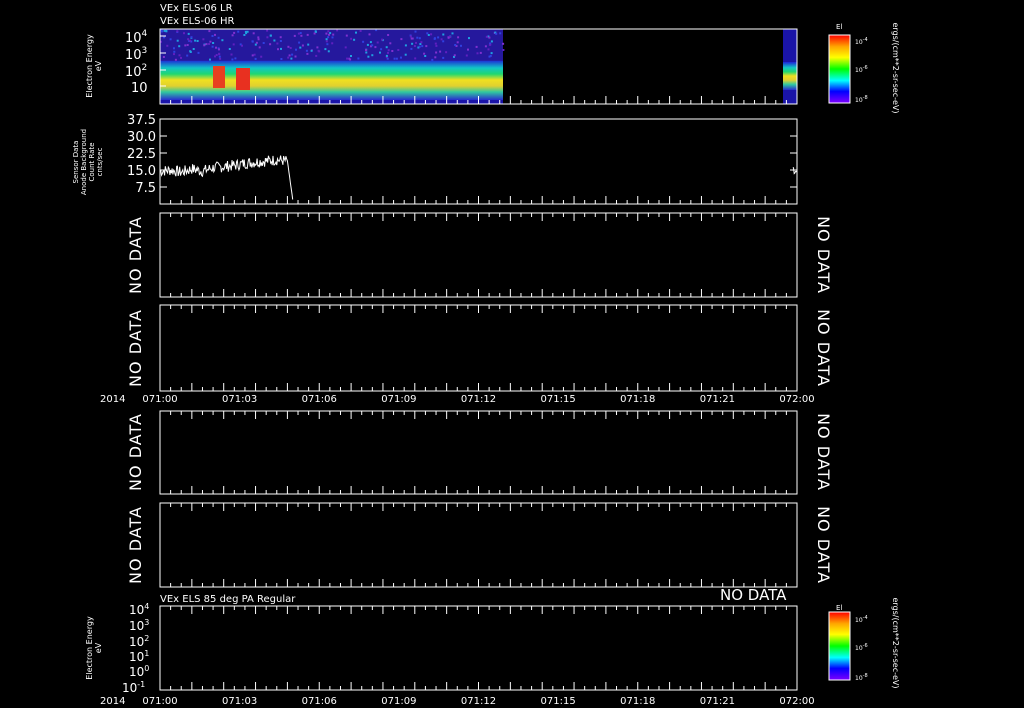  What do you see at coordinates (98, 647) in the screenshot?
I see `bottom-ylabel-line-2: eV` at bounding box center [98, 647].